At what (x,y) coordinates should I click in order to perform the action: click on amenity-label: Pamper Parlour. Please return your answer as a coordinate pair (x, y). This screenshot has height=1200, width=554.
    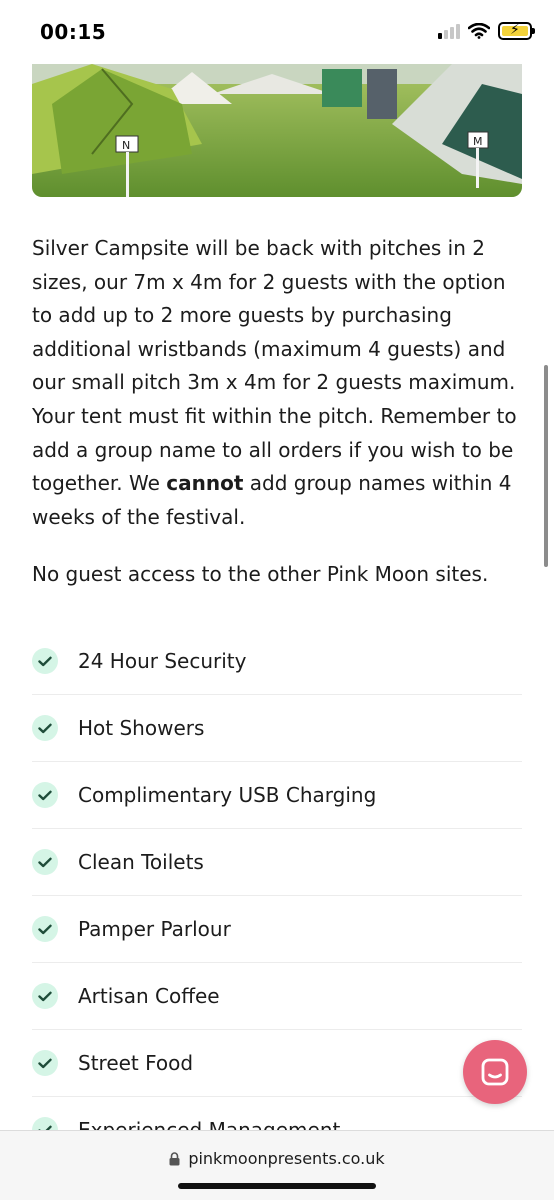
    Looking at the image, I should click on (154, 929).